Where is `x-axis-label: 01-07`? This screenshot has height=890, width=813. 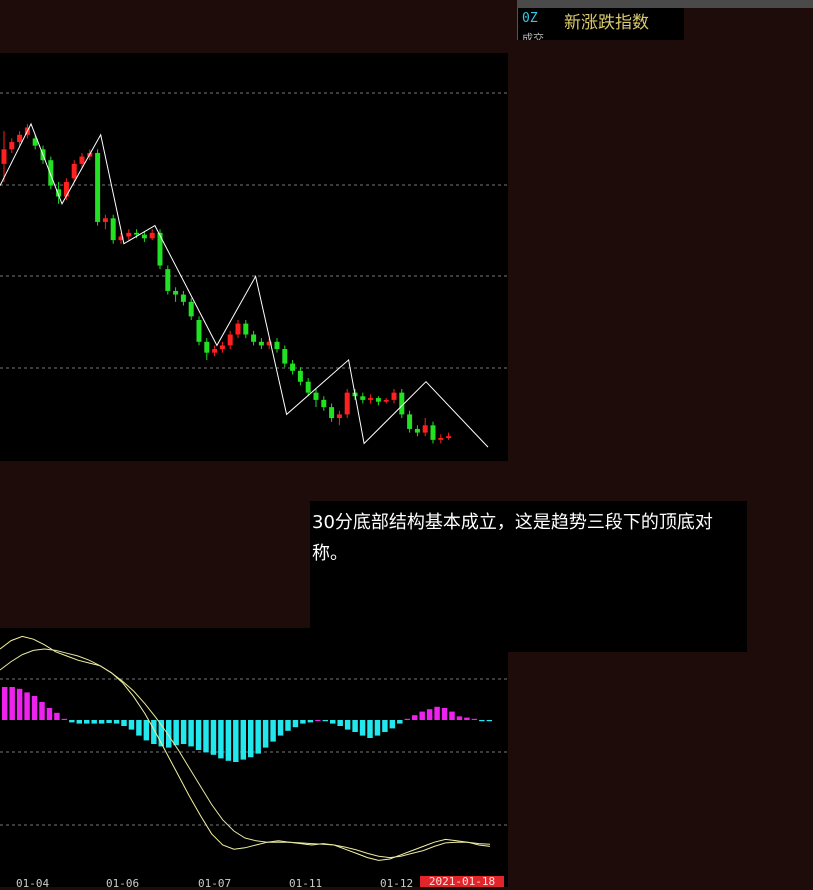 x-axis-label: 01-07 is located at coordinates (215, 883).